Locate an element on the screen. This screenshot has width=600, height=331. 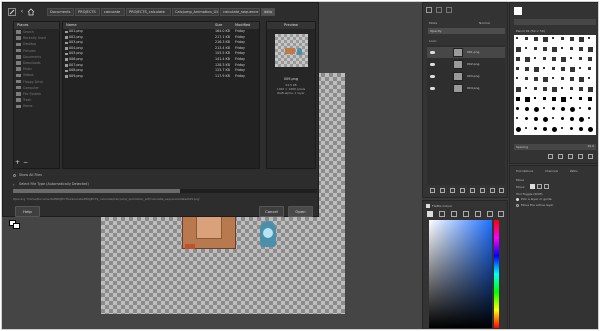
open-button: Open is located at coordinates (300, 211).